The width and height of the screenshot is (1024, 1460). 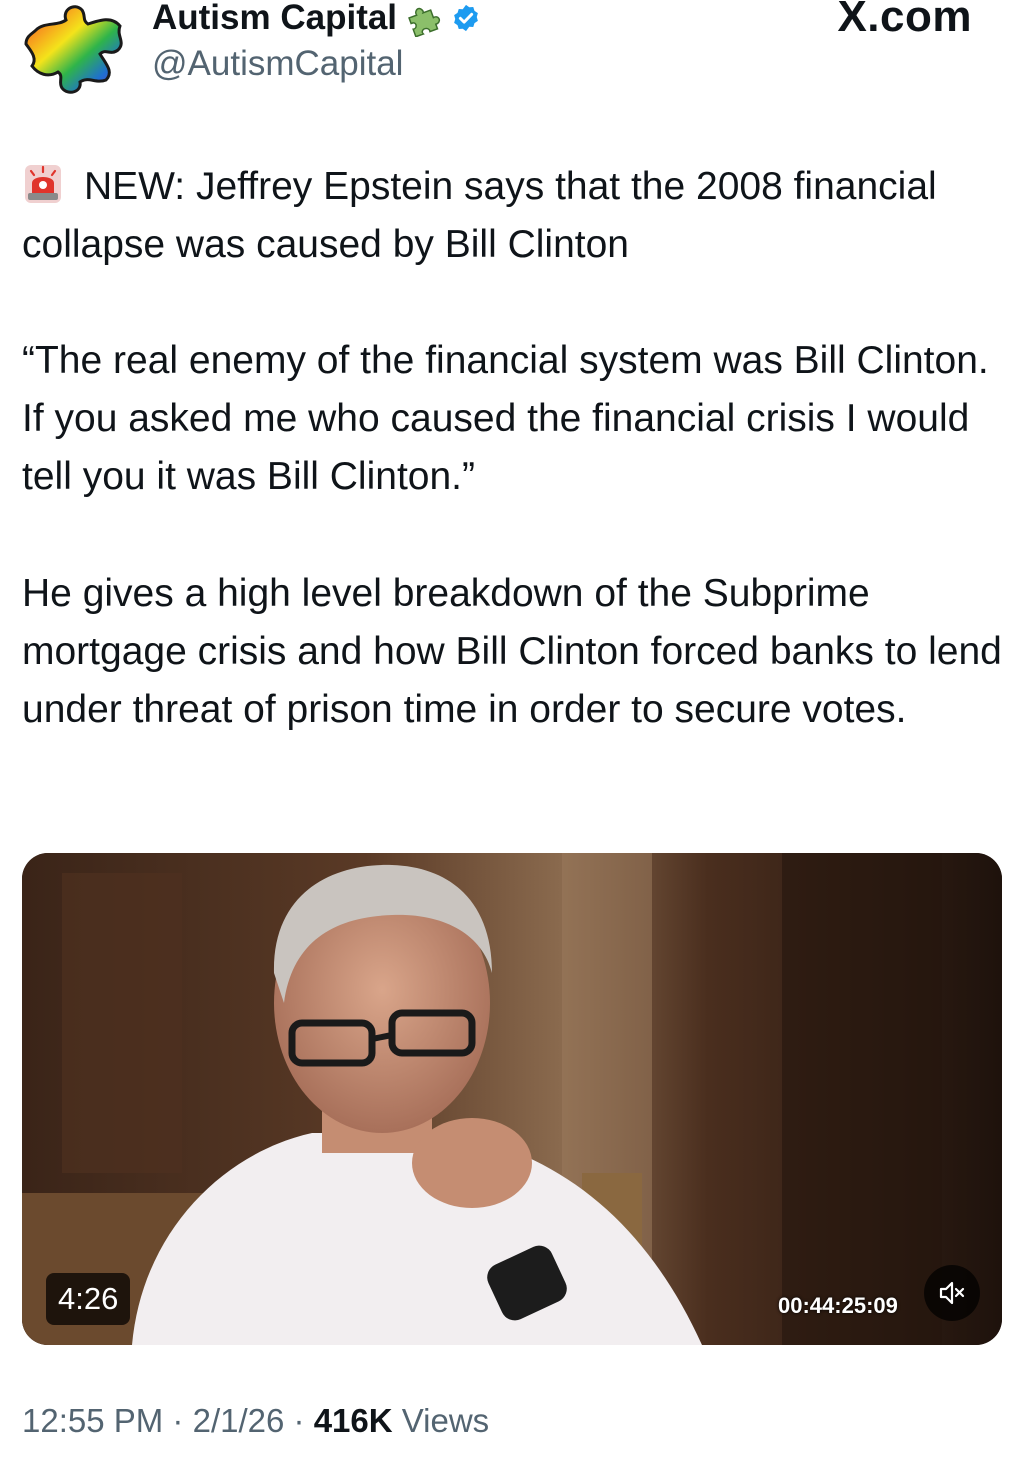 I want to click on tweet-date: 2/1/26, so click(x=239, y=1420).